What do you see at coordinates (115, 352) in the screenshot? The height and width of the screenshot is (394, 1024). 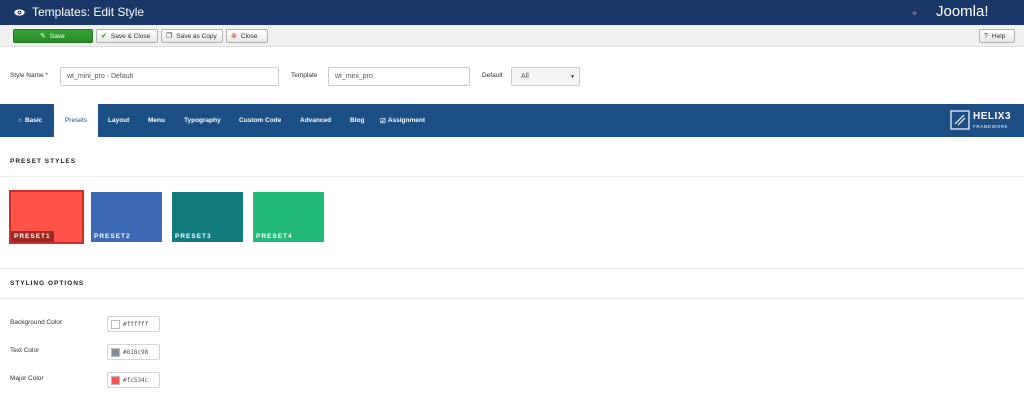 I see `text-color-swatch` at bounding box center [115, 352].